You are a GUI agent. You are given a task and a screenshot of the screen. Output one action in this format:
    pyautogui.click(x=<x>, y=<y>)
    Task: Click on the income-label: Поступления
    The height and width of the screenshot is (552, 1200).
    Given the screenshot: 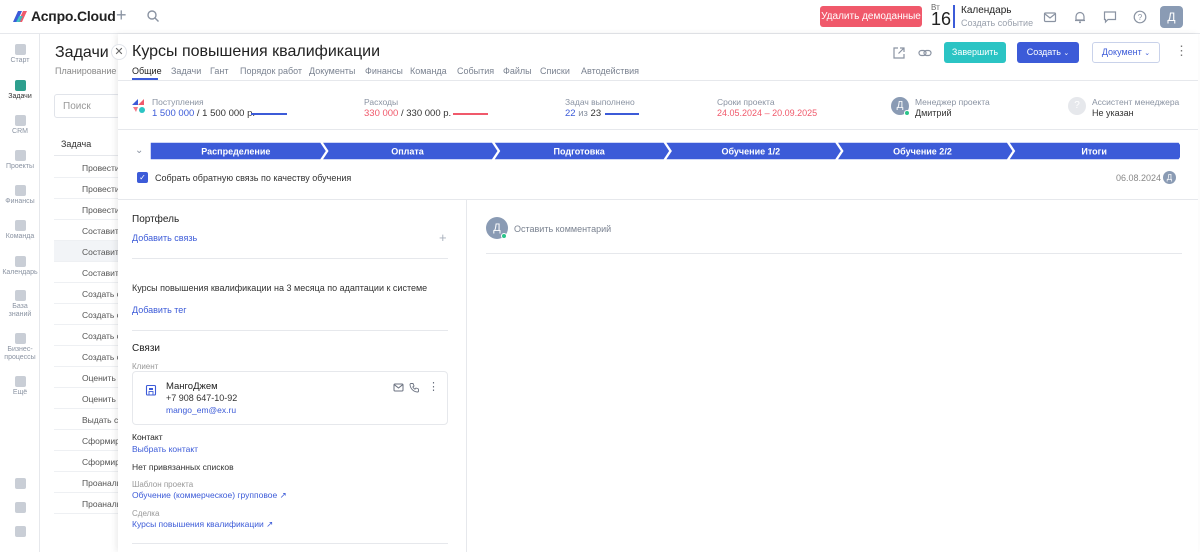 What is the action you would take?
    pyautogui.click(x=178, y=102)
    